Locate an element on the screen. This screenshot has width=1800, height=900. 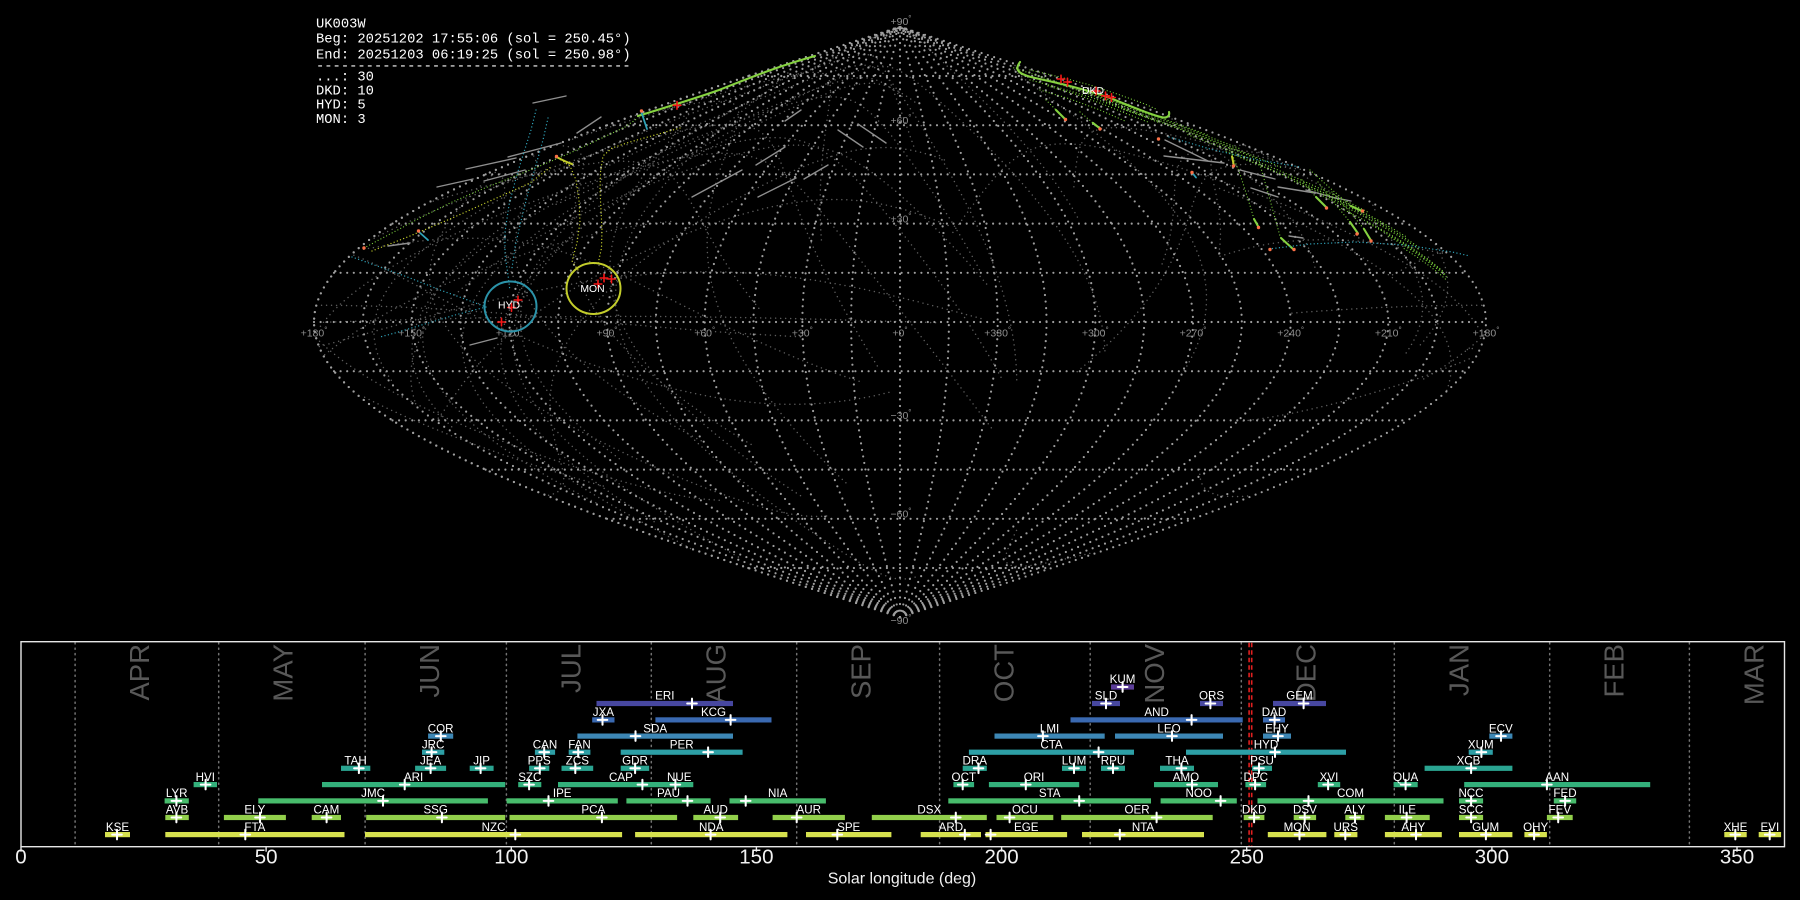
svg-text: Solar longitude (deg) is located at coordinates (902, 879).